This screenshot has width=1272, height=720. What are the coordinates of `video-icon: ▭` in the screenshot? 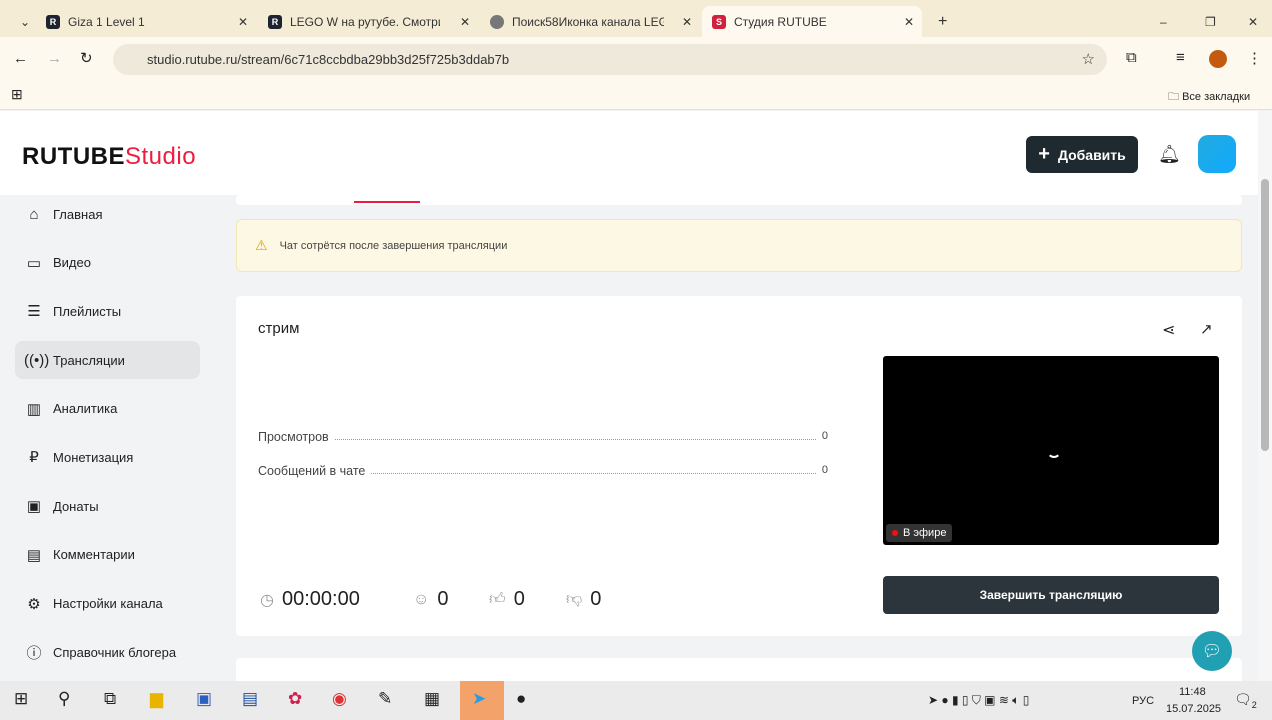 It's located at (34, 263).